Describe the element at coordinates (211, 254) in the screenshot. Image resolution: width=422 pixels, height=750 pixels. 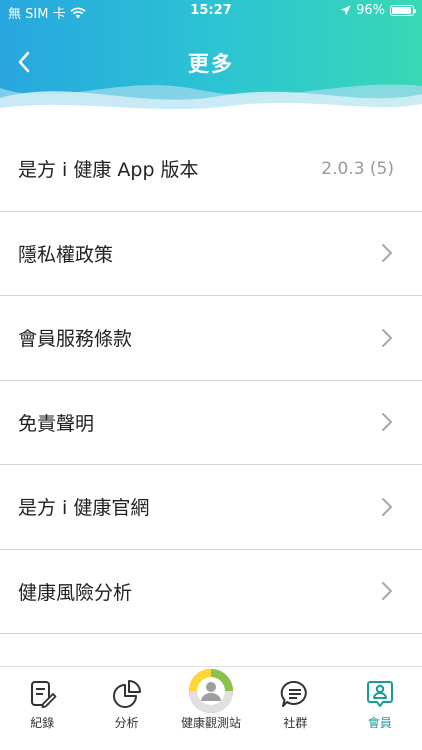
I see `menu-item-privacy-policy: 隱私權政策` at that location.